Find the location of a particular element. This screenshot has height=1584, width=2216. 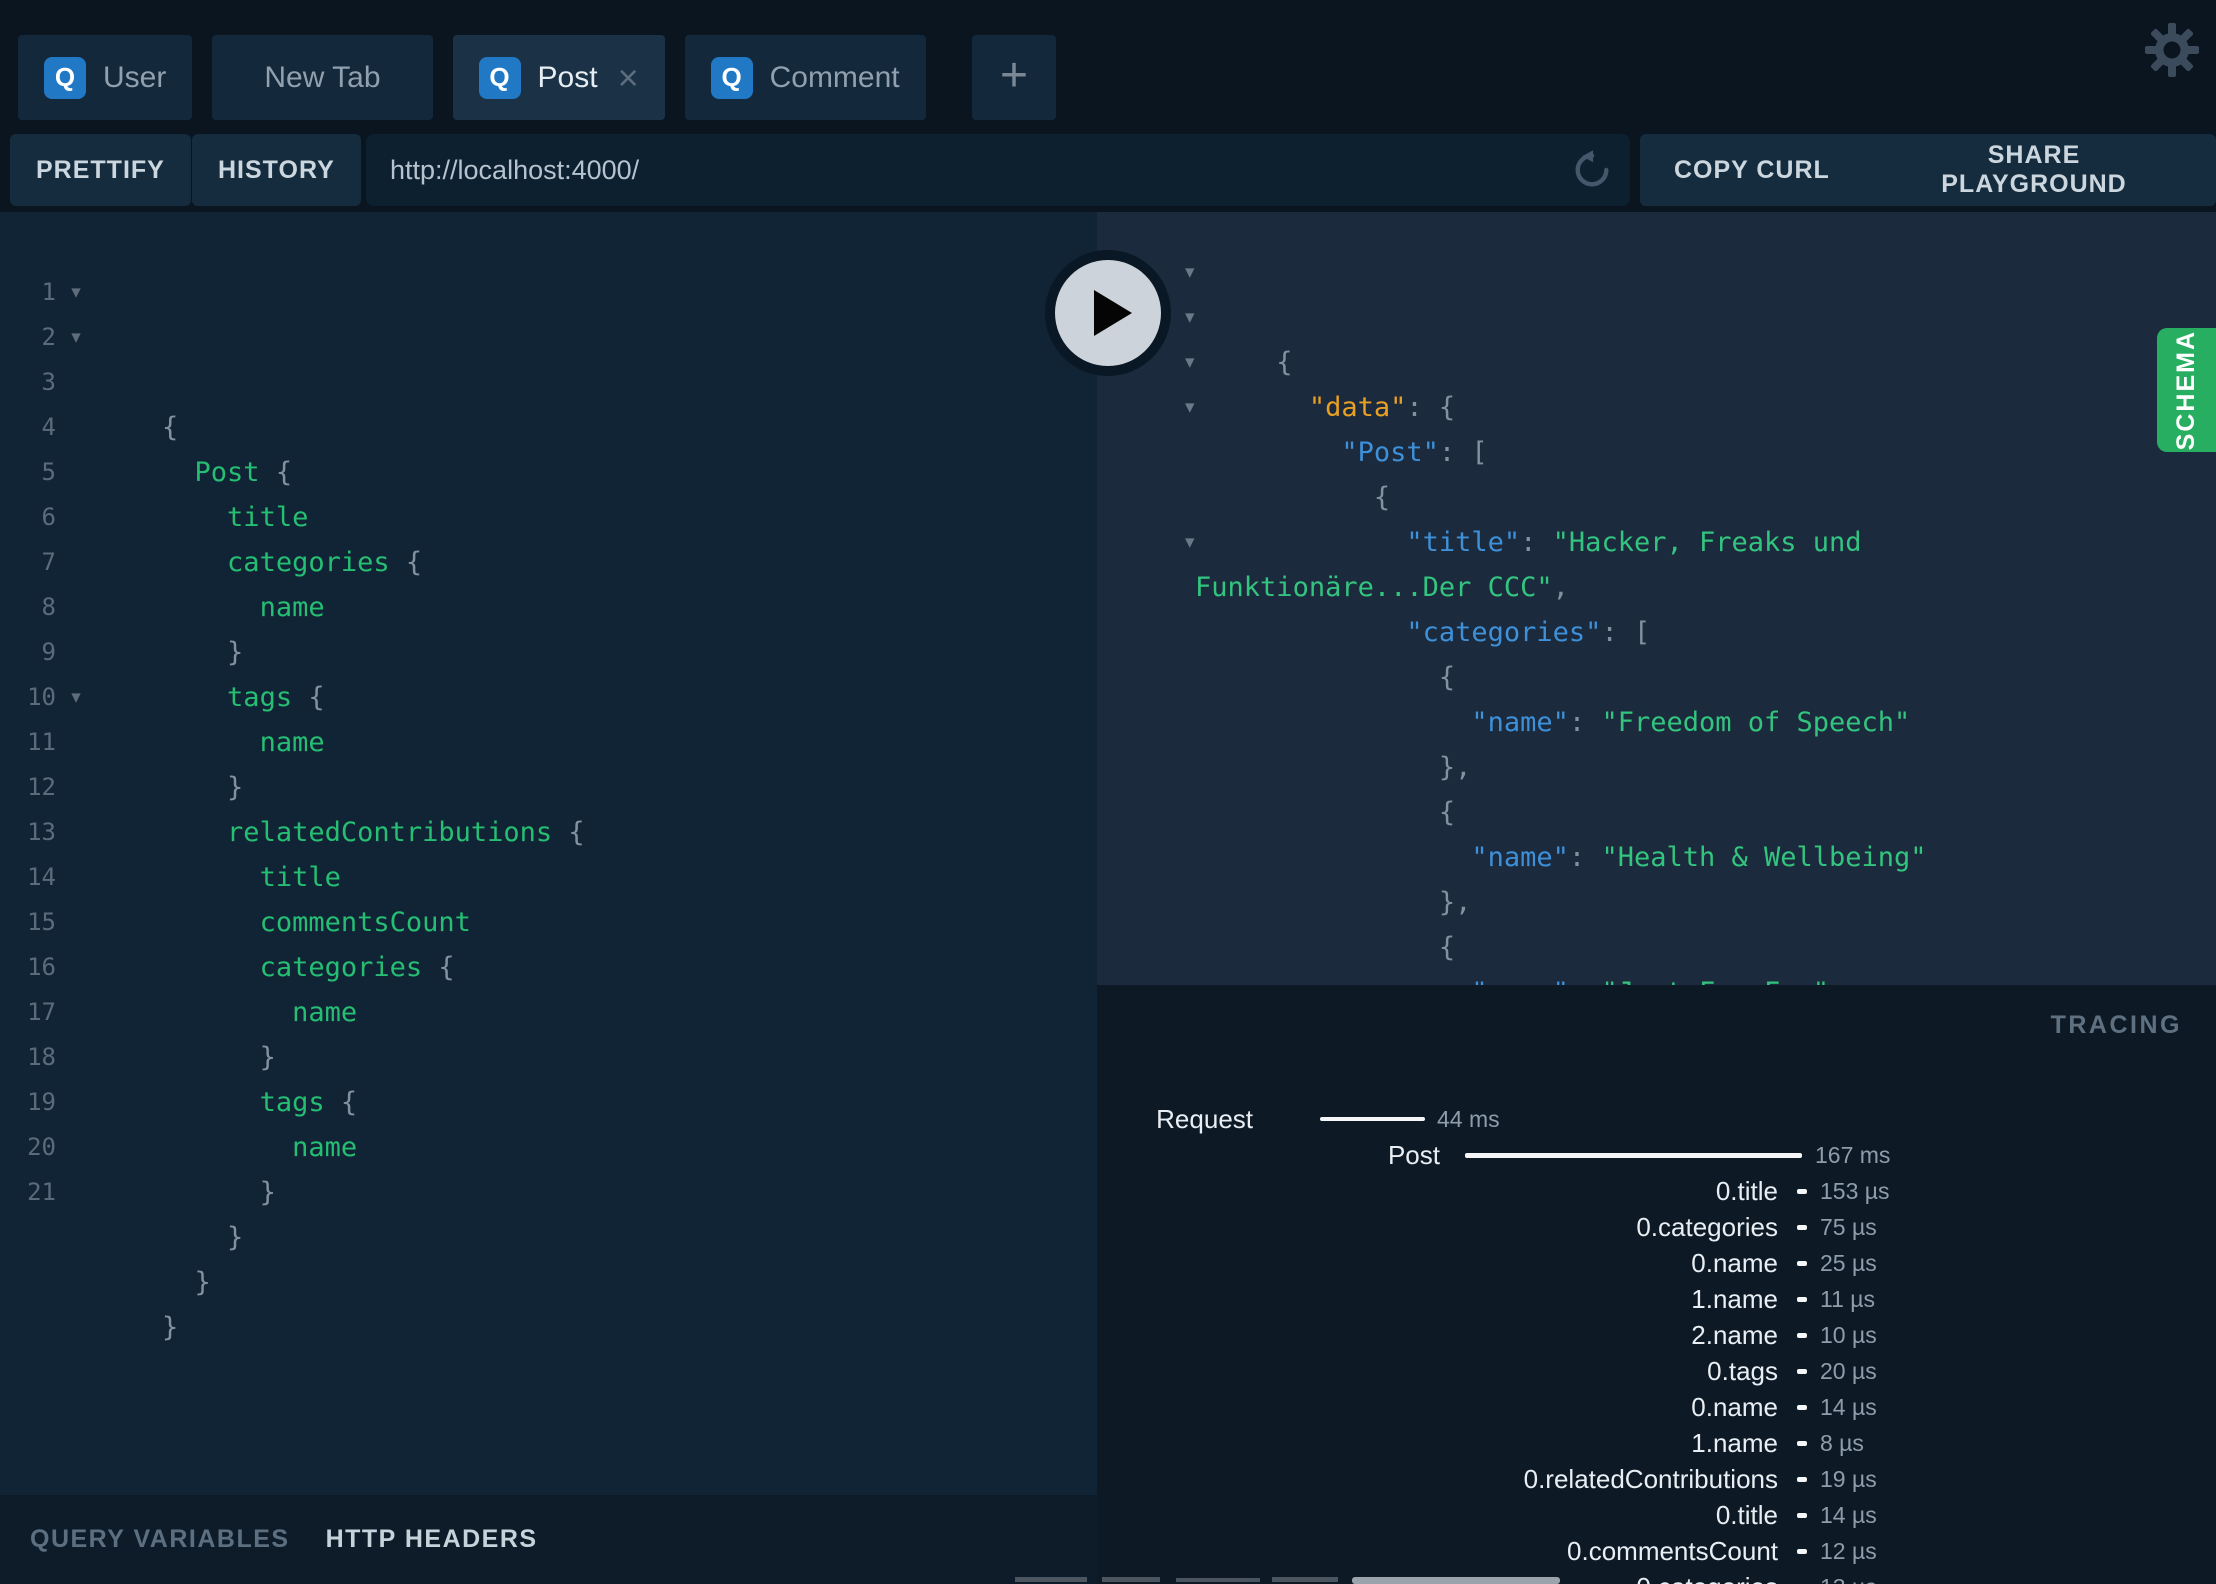

trace-duration-value: 75 µs is located at coordinates (1848, 1227).